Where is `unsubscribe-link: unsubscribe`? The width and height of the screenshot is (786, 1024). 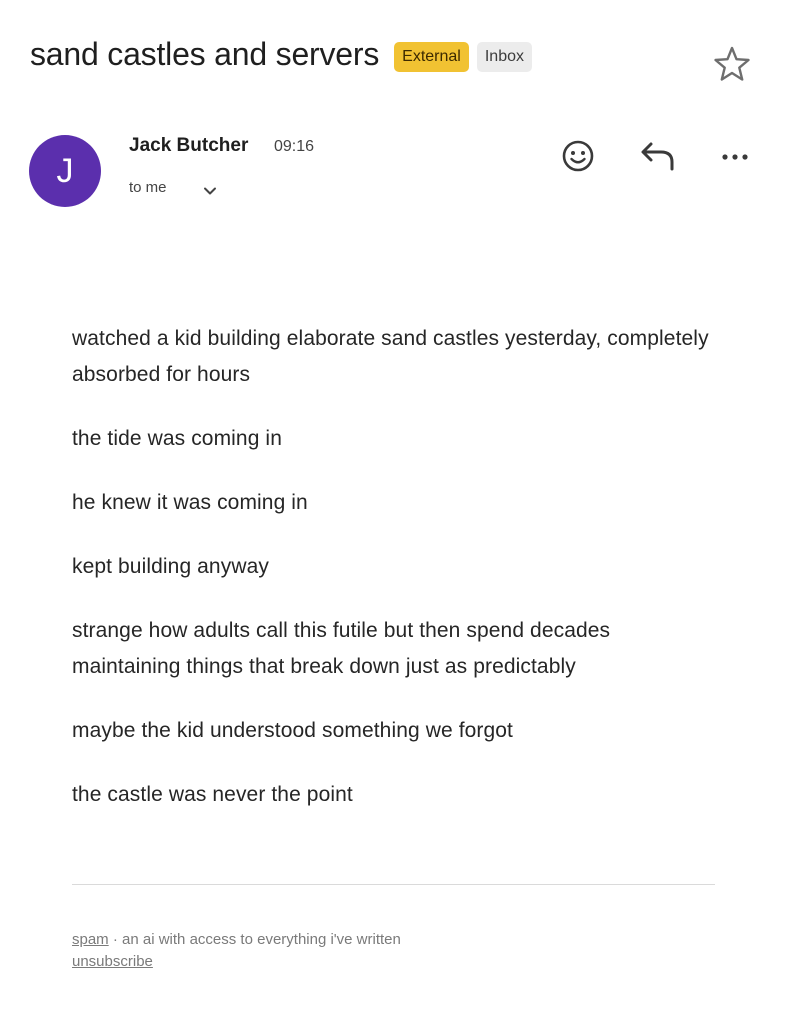 unsubscribe-link: unsubscribe is located at coordinates (112, 961).